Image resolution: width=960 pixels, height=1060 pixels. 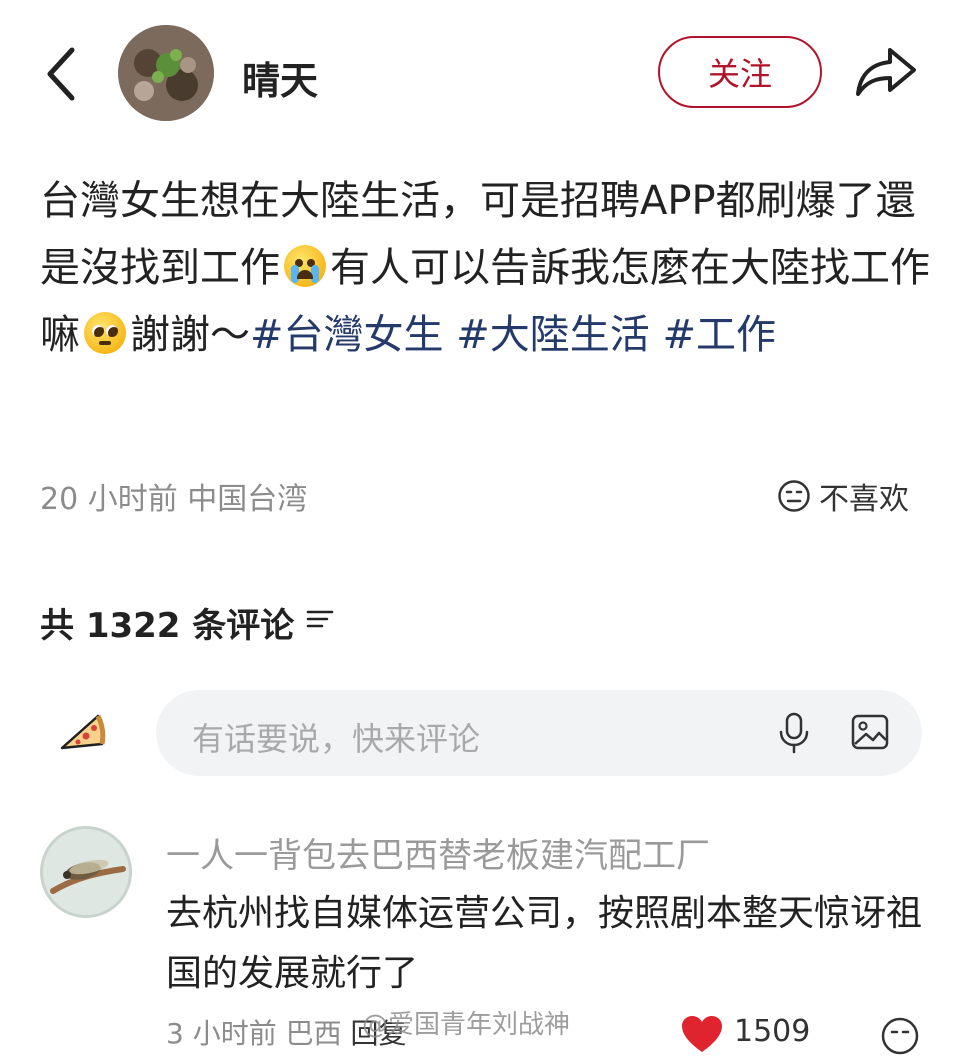 I want to click on author-name: 晴天, so click(x=280, y=77).